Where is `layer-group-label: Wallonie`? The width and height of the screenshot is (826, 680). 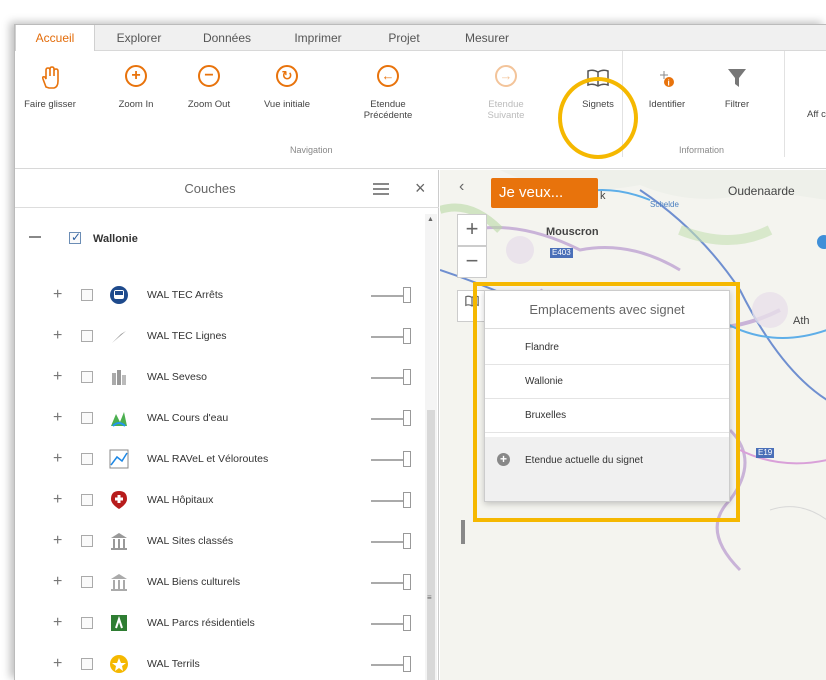
layer-group-label: Wallonie is located at coordinates (115, 239).